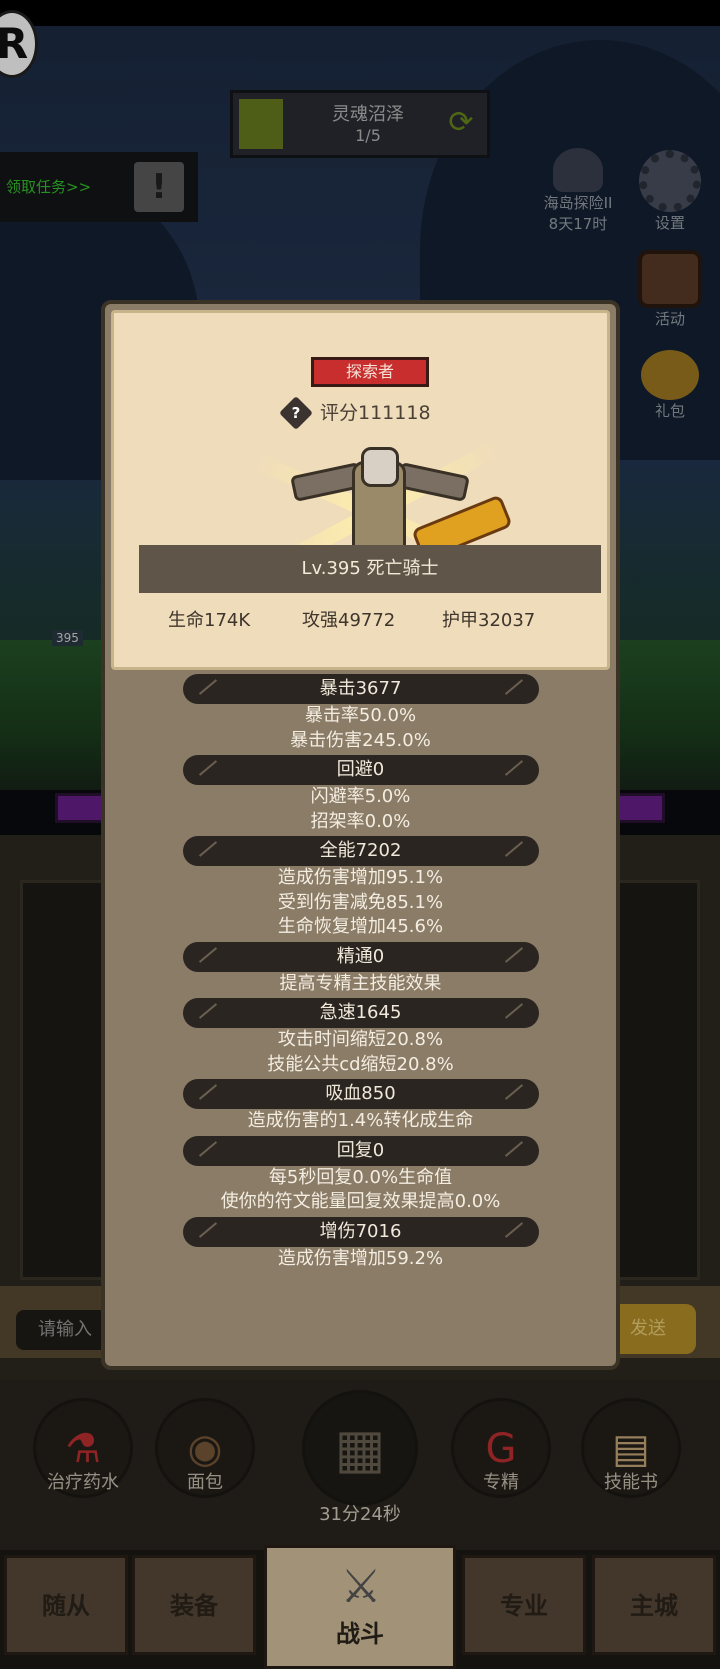 The width and height of the screenshot is (720, 1669). Describe the element at coordinates (360, 796) in the screenshot. I see `attribute-detail: 闪避率5.0%` at that location.